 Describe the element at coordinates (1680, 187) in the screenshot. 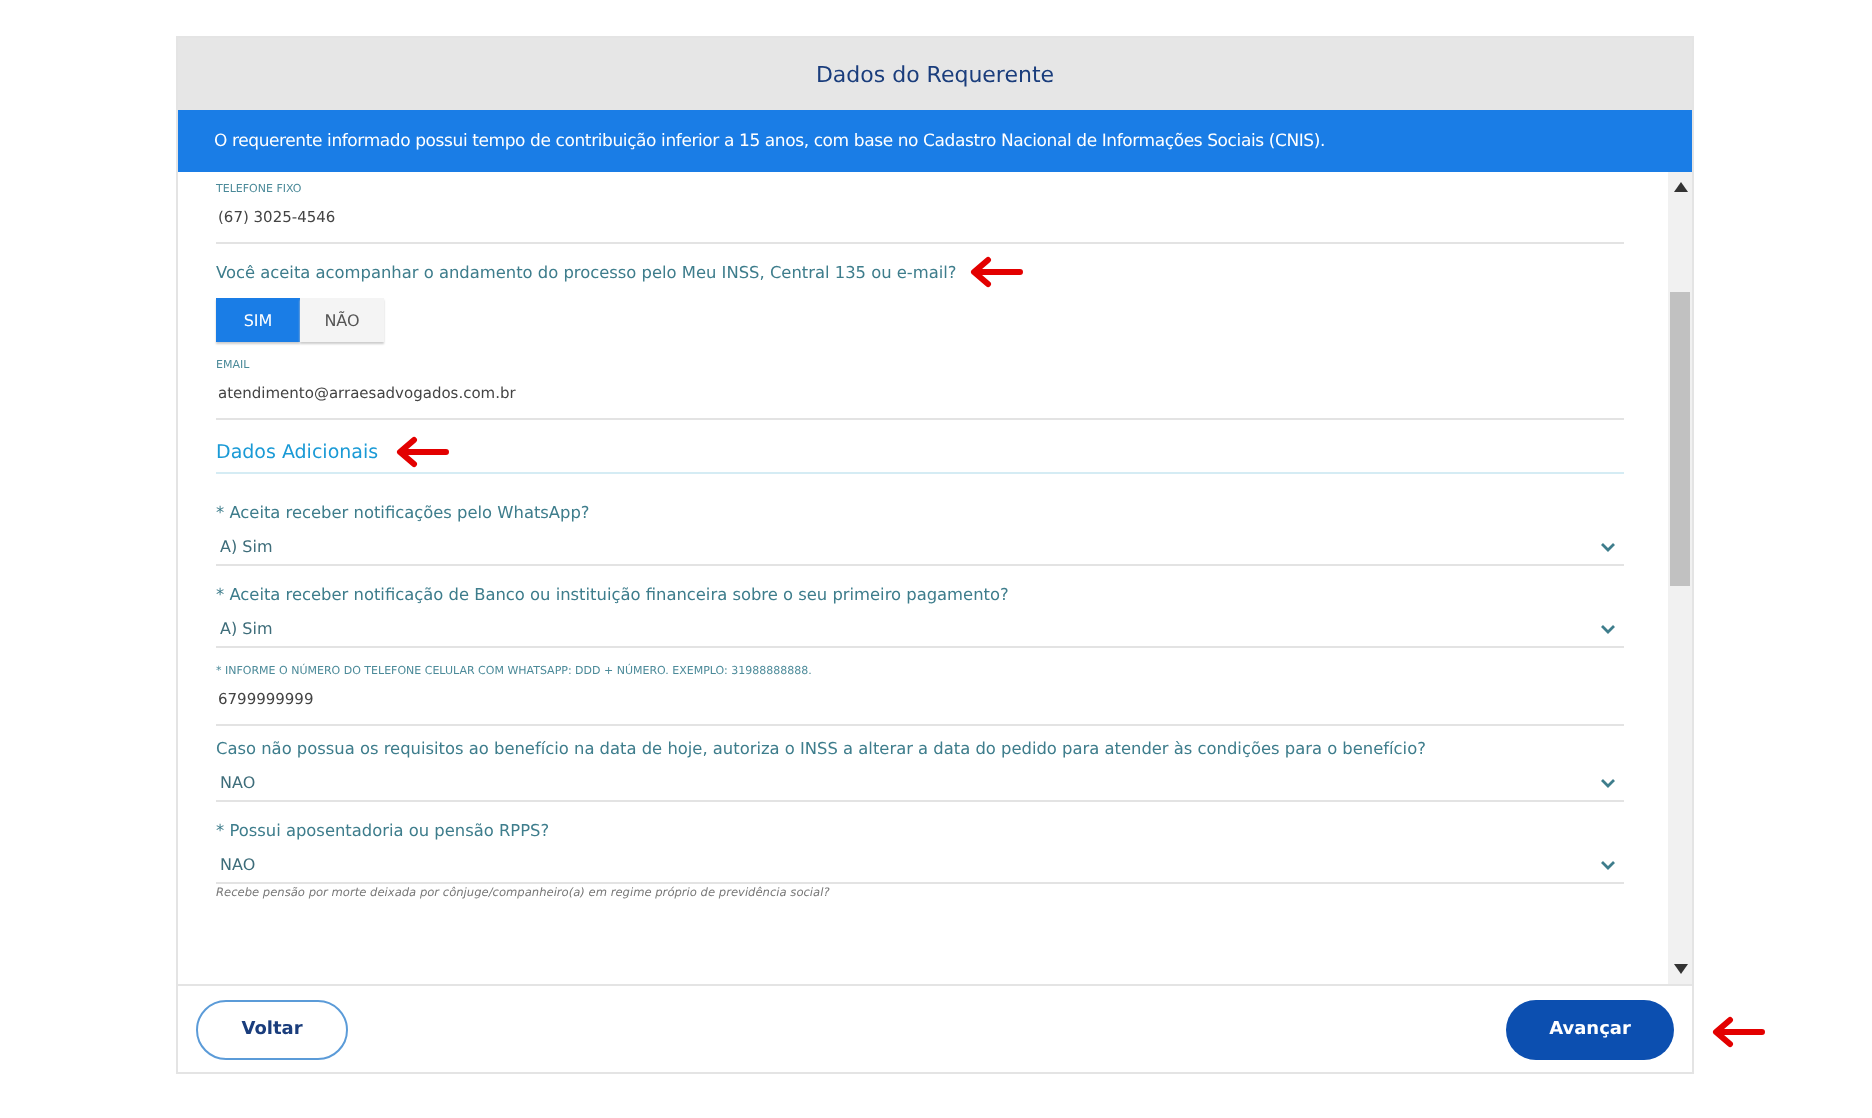

I see `scroll-up-icon` at that location.